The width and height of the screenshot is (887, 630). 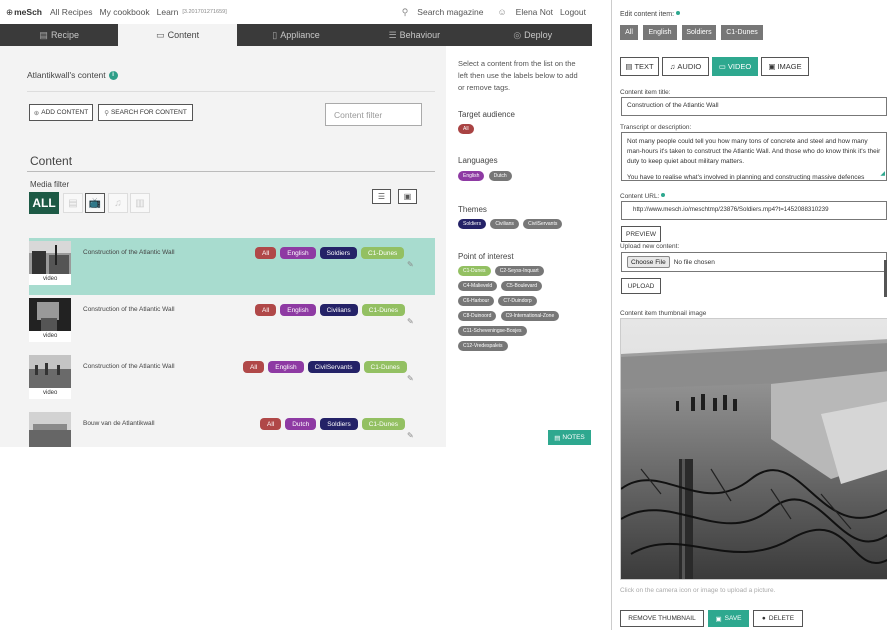 What do you see at coordinates (640, 196) in the screenshot?
I see `content-url-label-text: Content URL:` at bounding box center [640, 196].